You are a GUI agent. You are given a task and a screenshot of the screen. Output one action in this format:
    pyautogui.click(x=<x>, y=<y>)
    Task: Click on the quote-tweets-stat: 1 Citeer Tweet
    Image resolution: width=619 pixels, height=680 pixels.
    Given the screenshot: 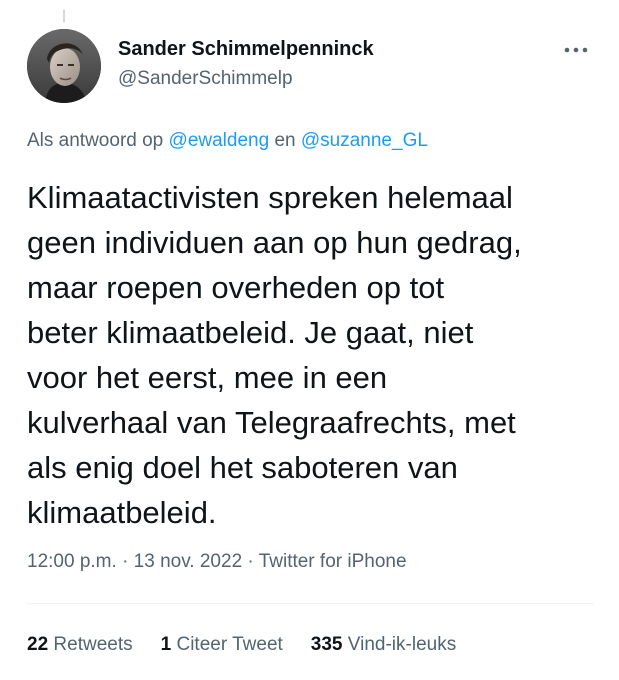 What is the action you would take?
    pyautogui.click(x=222, y=645)
    